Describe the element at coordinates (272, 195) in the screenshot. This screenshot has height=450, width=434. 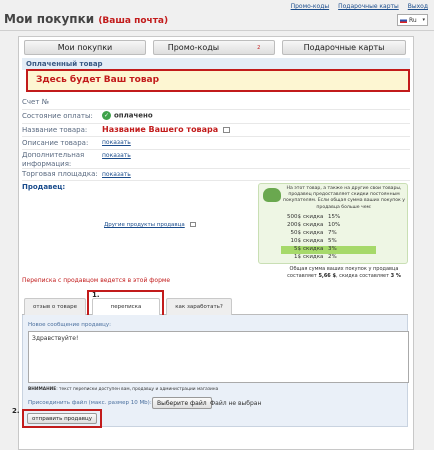
I see `piggy-bank-icon` at that location.